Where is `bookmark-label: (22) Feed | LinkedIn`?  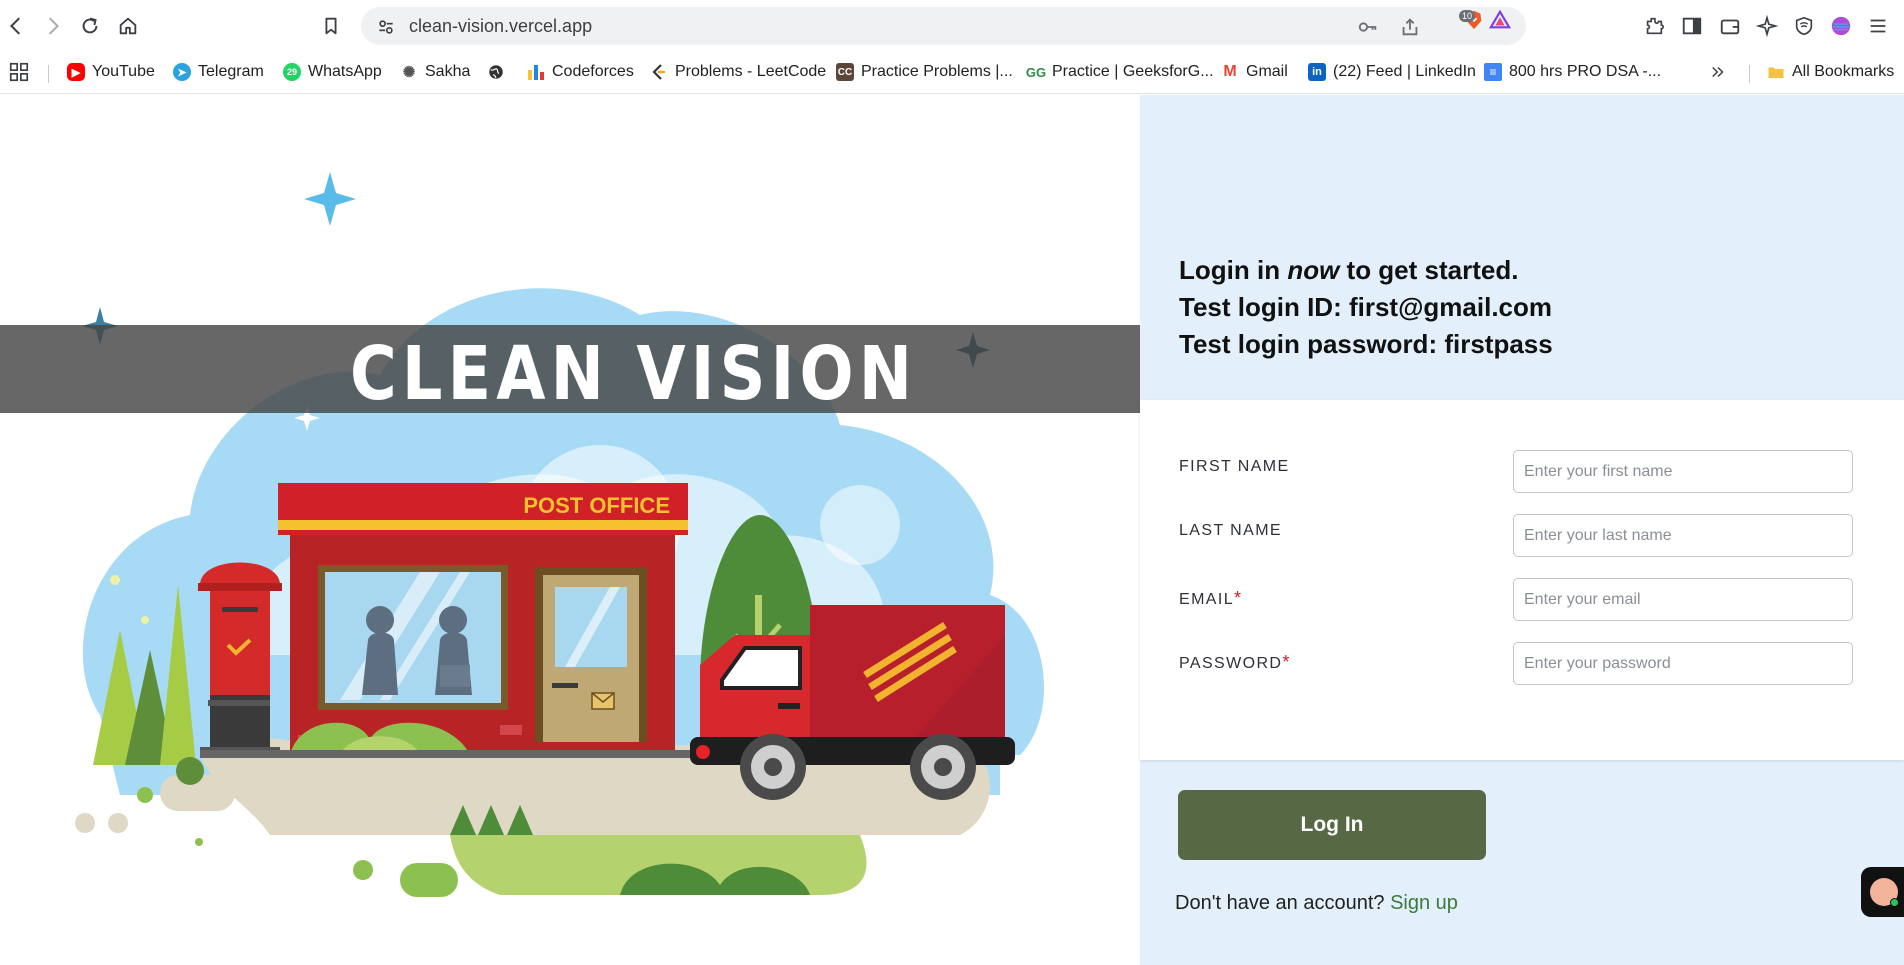 bookmark-label: (22) Feed | LinkedIn is located at coordinates (1404, 71).